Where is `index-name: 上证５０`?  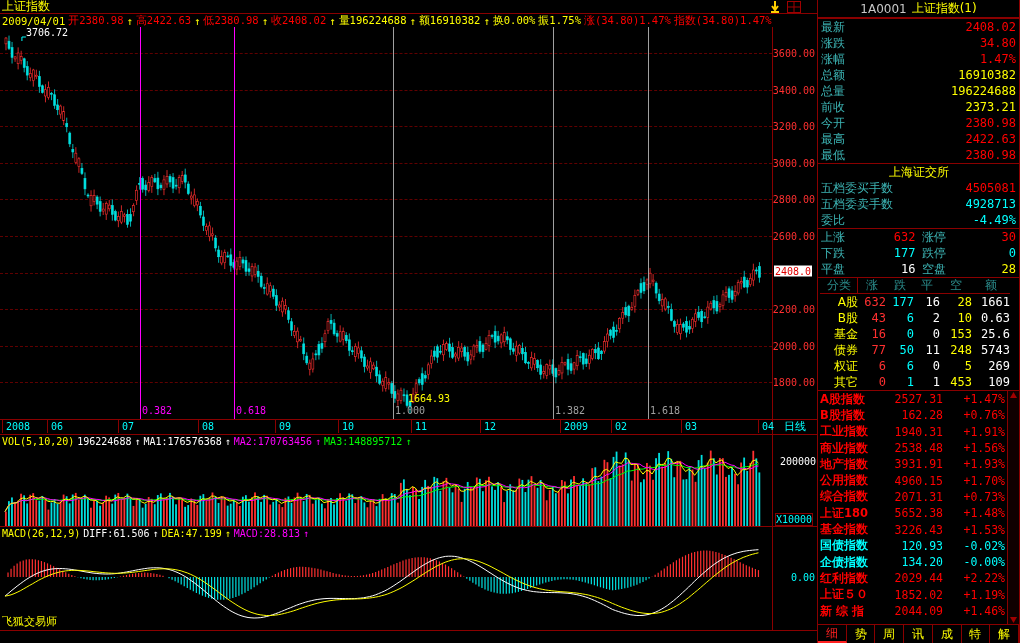 index-name: 上证５０ is located at coordinates (852, 595).